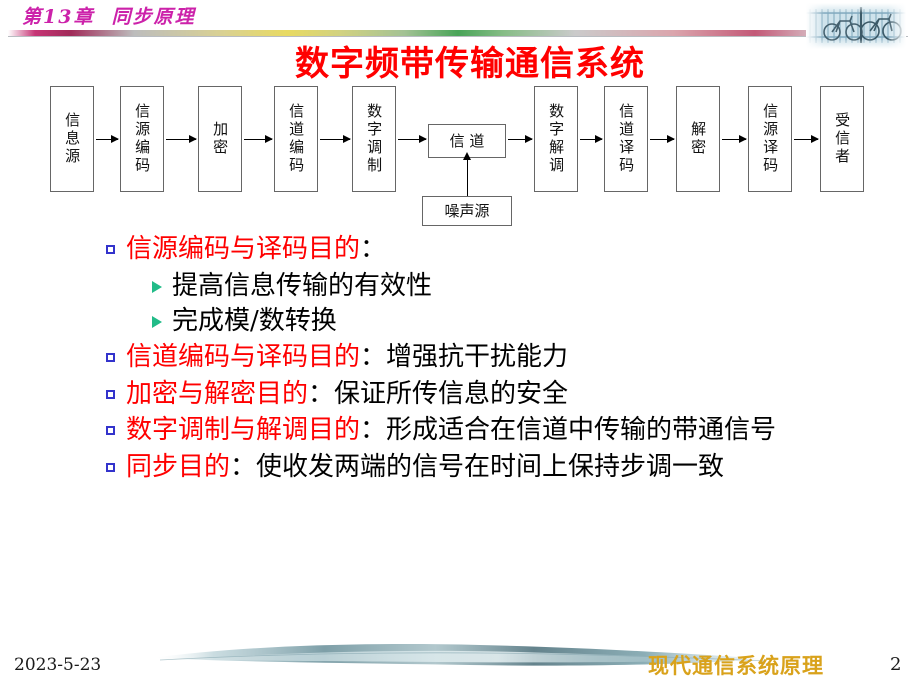  I want to click on chapter-header: 第13章 同步原理, so click(109, 17).